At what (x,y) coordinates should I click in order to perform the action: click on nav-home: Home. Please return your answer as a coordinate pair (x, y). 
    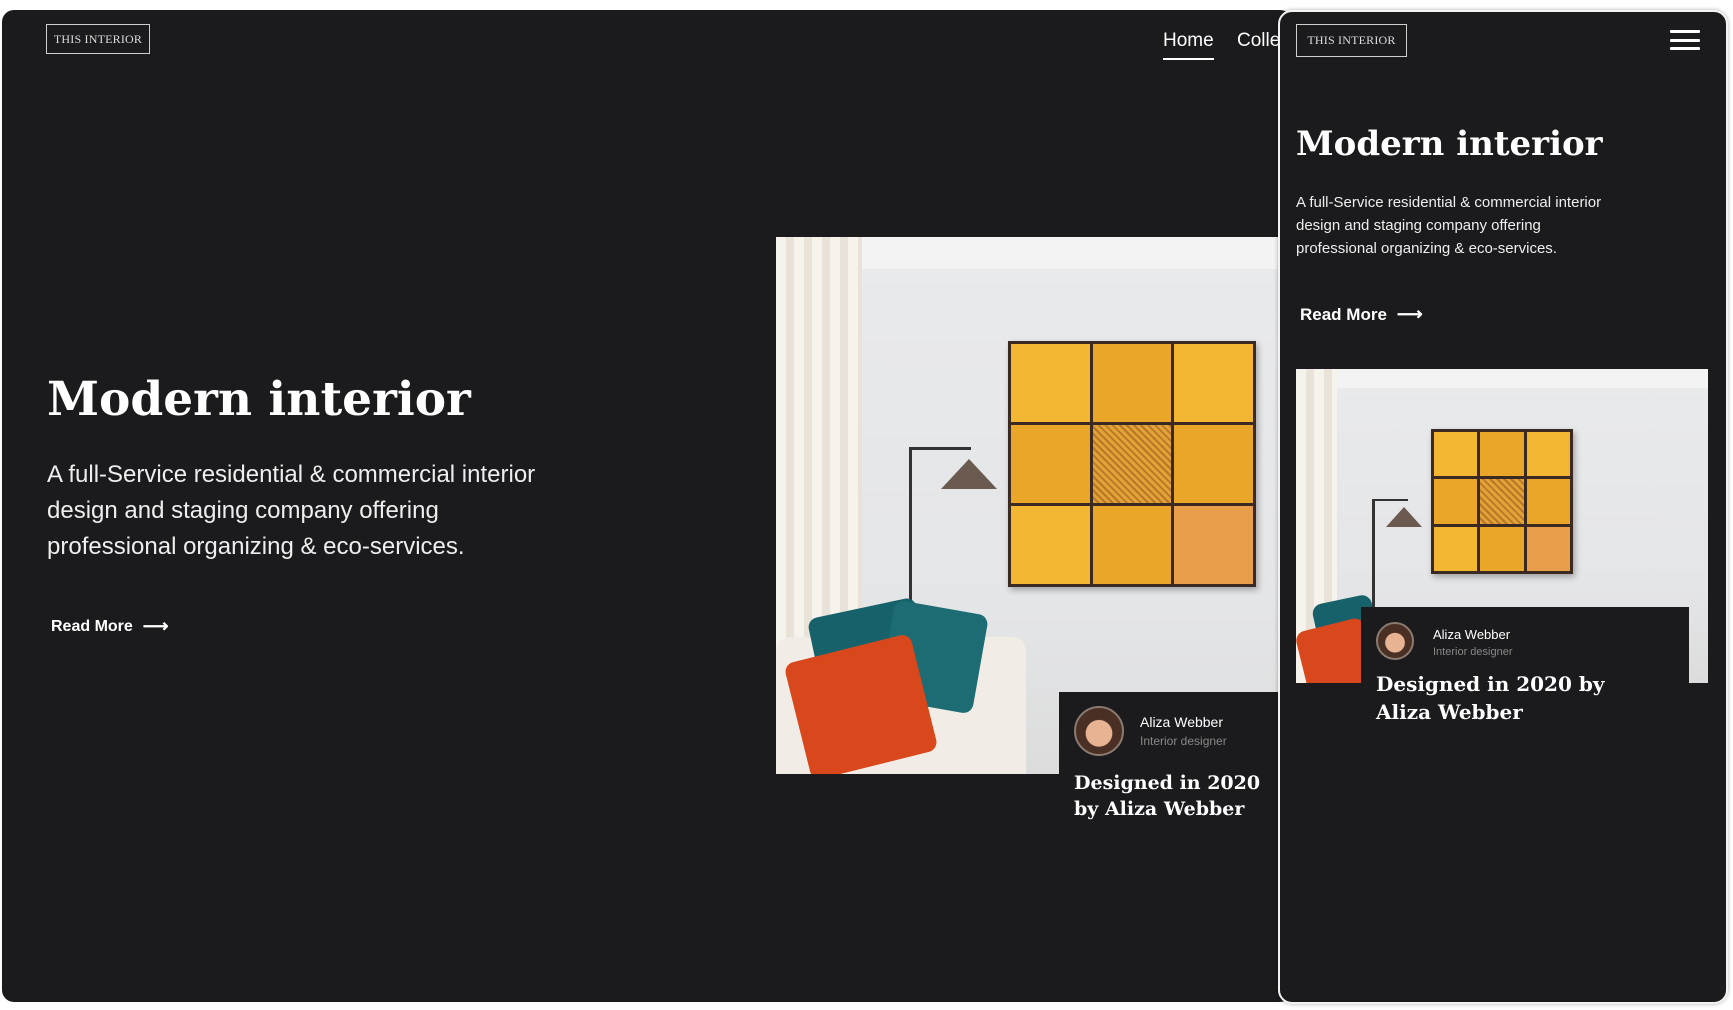
    Looking at the image, I should click on (1188, 45).